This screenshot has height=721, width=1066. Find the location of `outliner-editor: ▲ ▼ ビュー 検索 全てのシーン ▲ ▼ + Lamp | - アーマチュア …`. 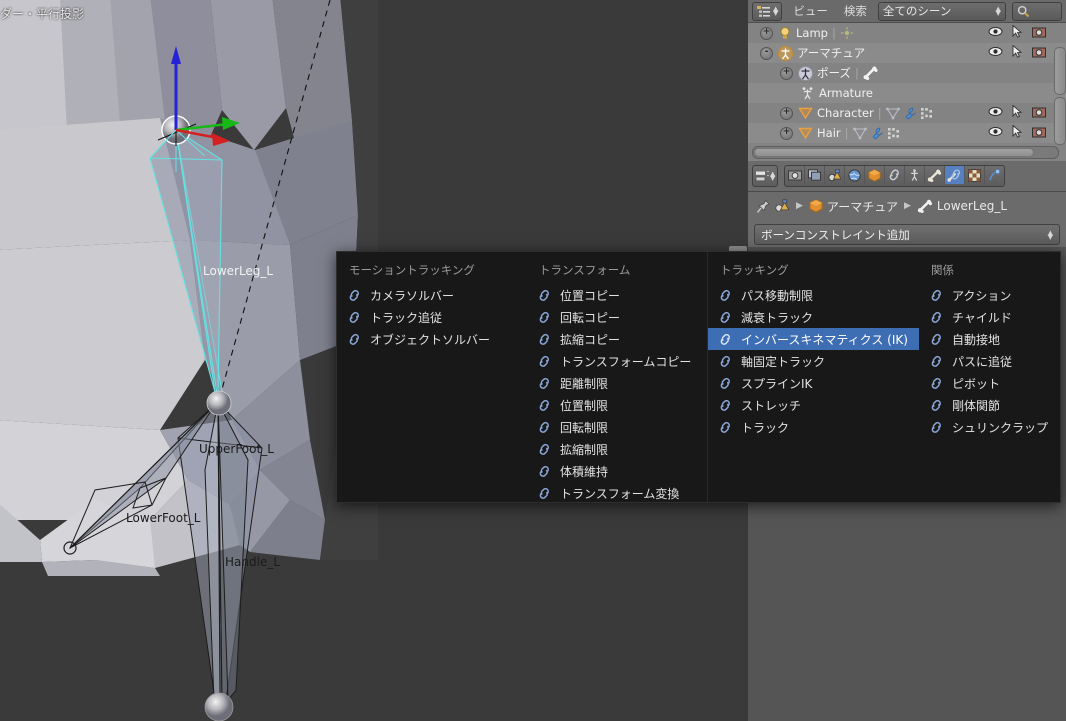

outliner-editor: ▲ ▼ ビュー 検索 全てのシーン ▲ ▼ + Lamp | - アーマチュア … is located at coordinates (907, 80).